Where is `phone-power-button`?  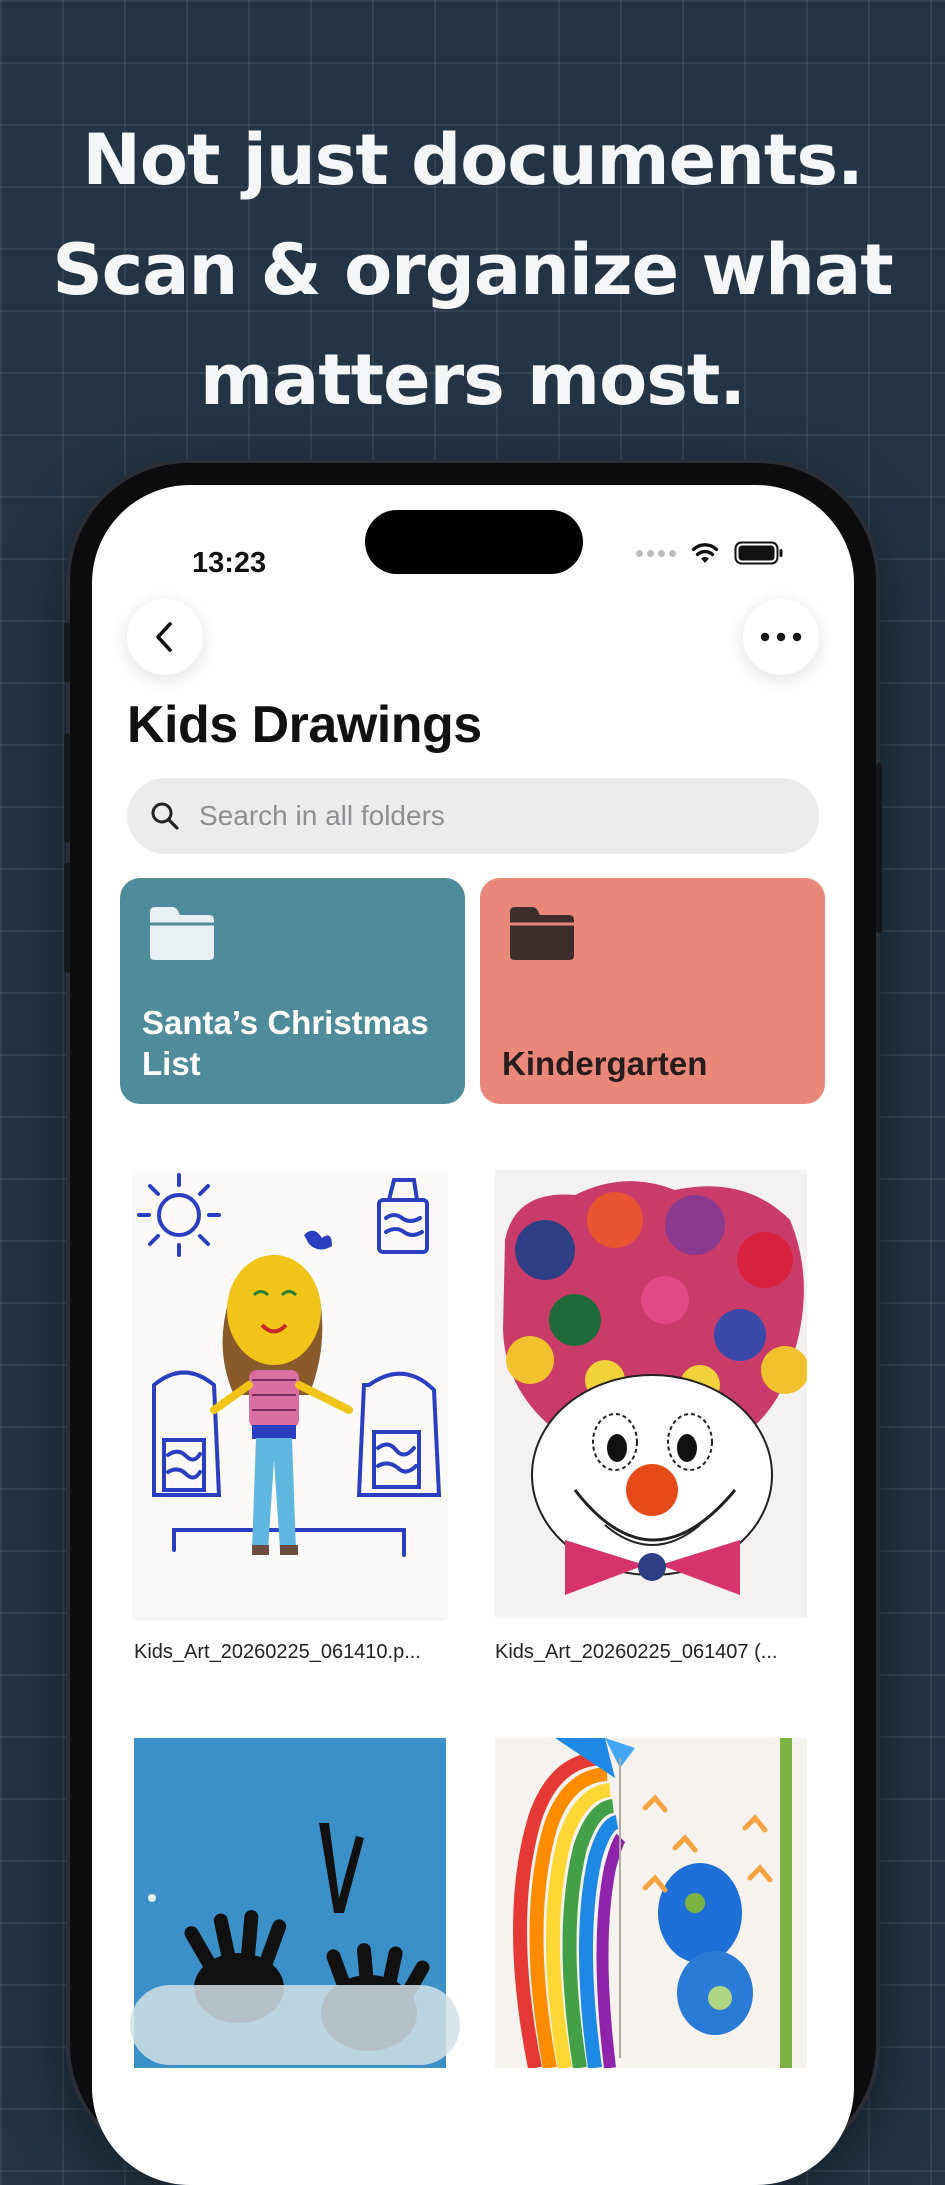
phone-power-button is located at coordinates (879, 848).